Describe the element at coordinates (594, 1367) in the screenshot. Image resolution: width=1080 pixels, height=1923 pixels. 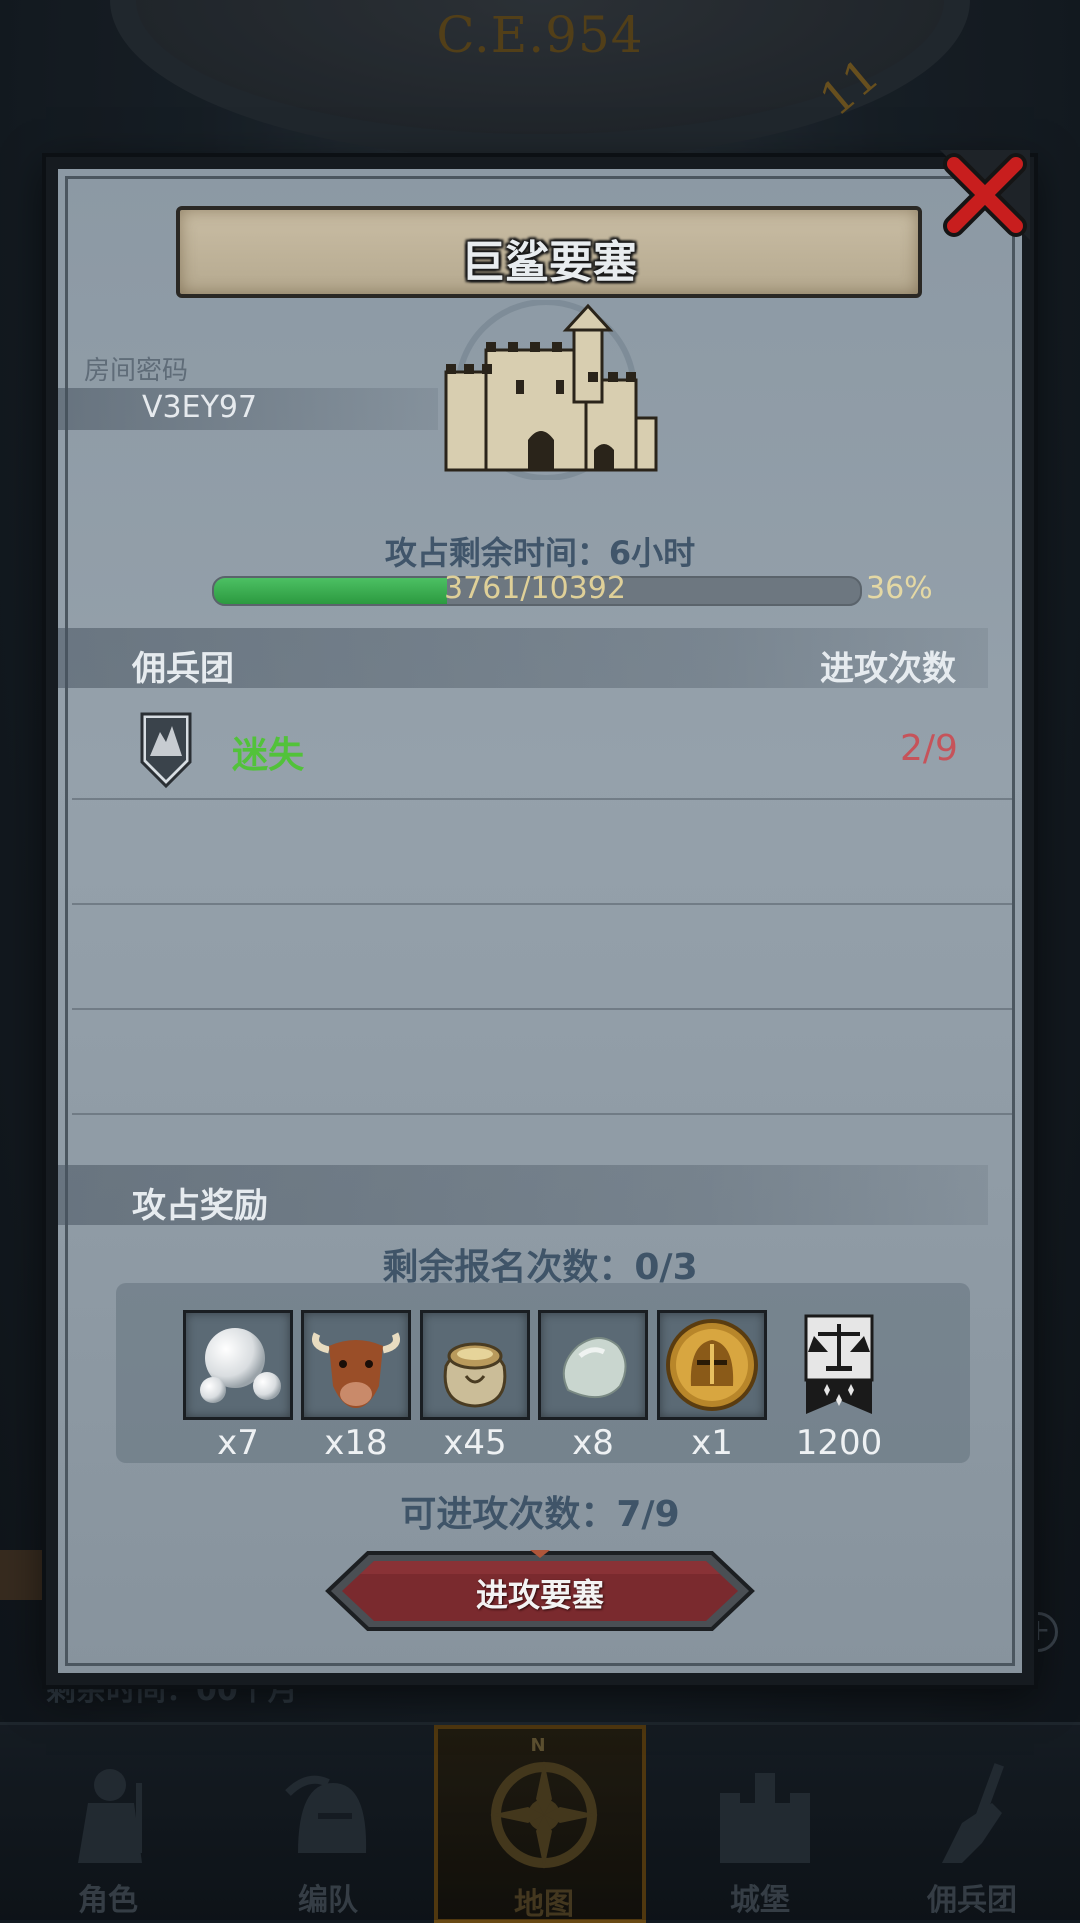
I see `jade-stone-icon` at that location.